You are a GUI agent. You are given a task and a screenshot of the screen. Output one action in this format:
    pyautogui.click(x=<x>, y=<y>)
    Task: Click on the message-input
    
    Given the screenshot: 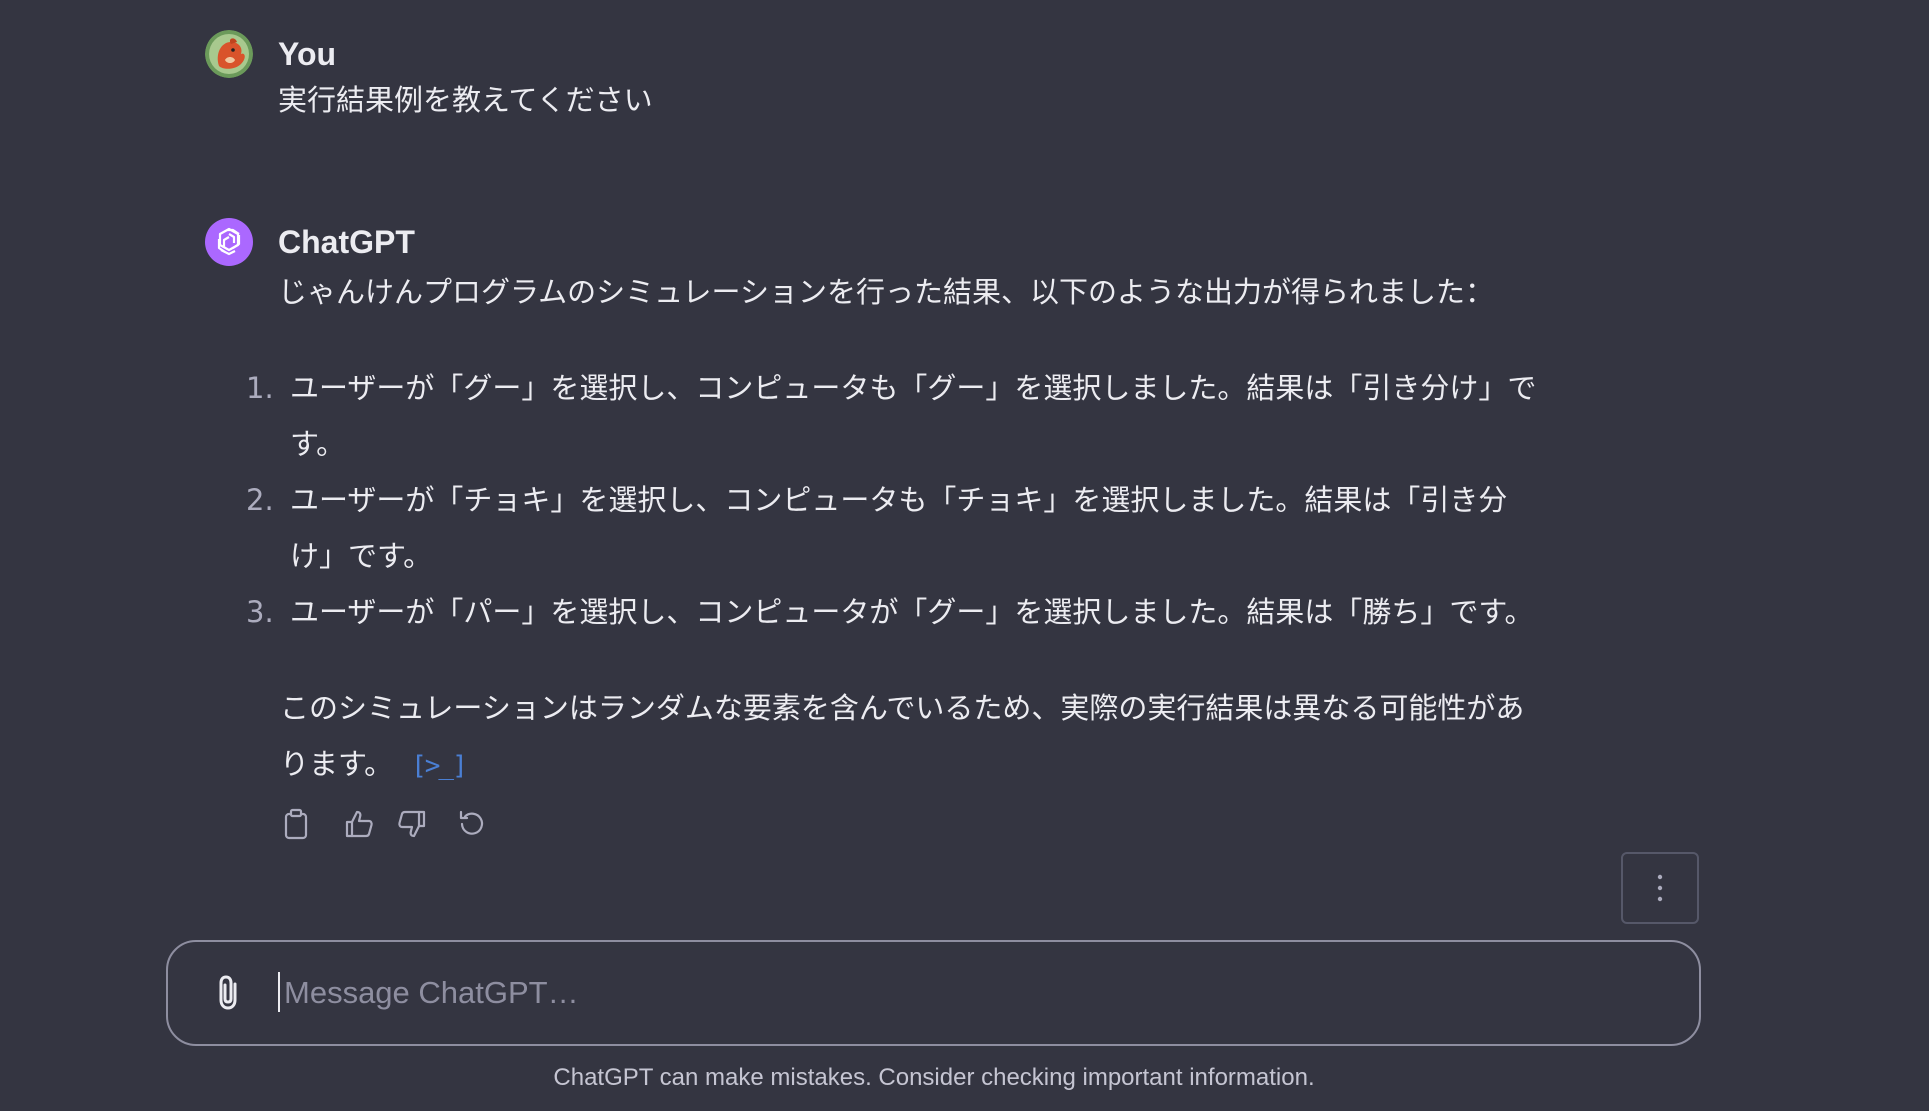 What is the action you would take?
    pyautogui.click(x=974, y=993)
    